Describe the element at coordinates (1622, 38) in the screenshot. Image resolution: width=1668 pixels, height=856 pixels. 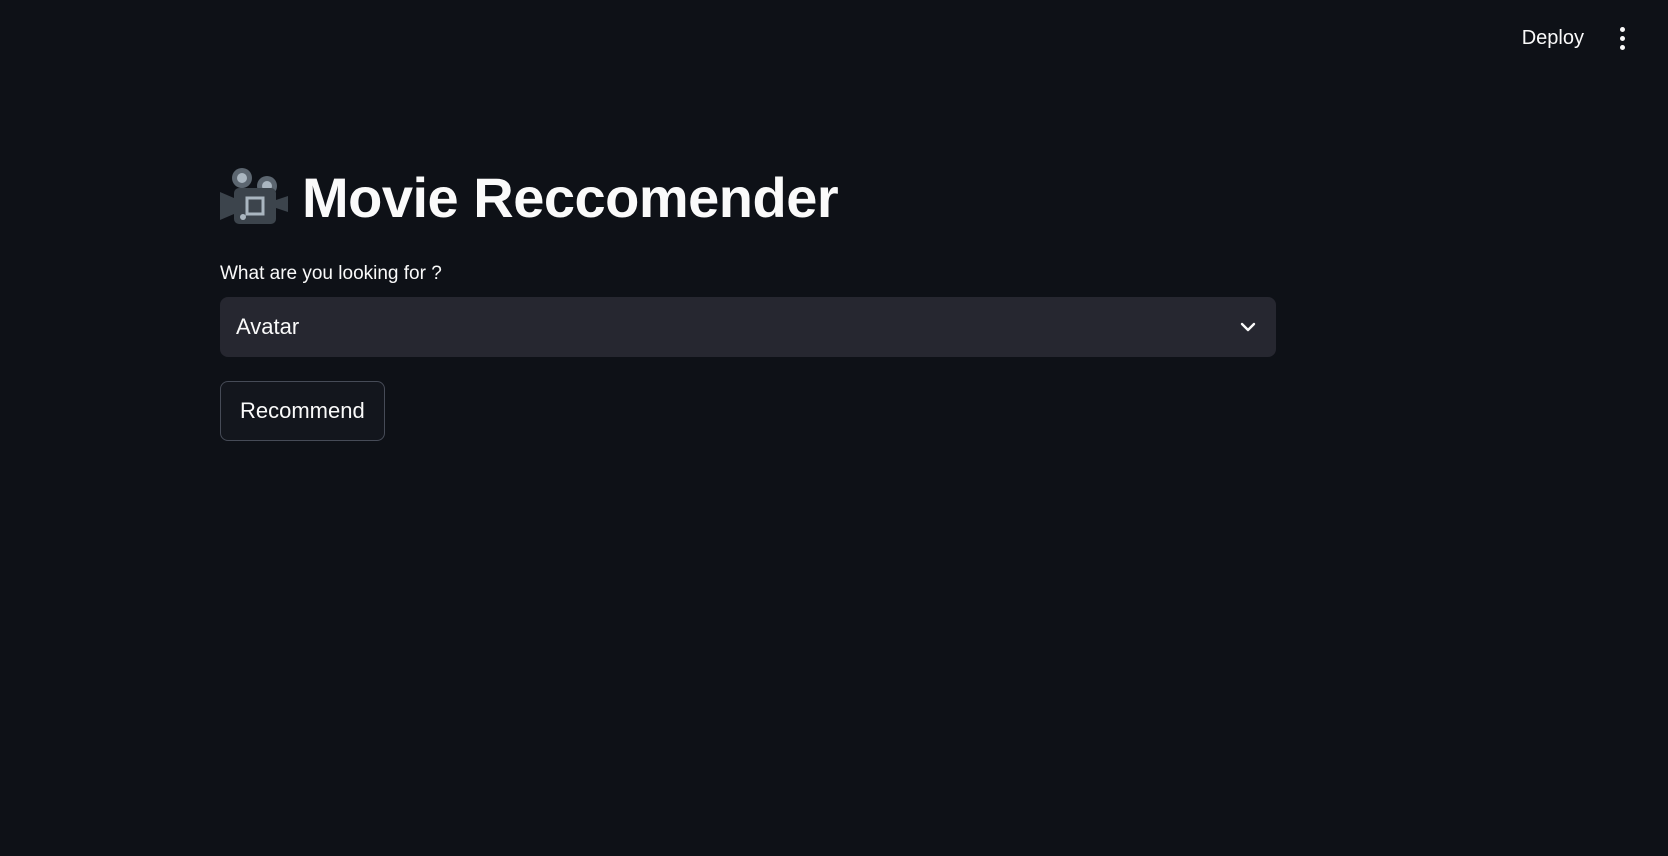
I see `kebab-menu-icon` at that location.